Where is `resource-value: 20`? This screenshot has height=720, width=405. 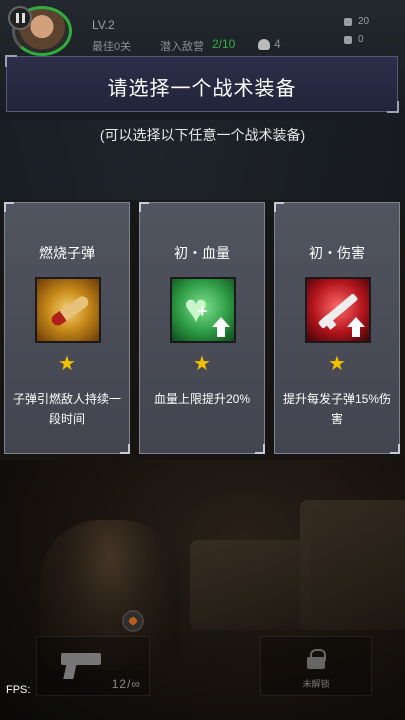 resource-value: 20 is located at coordinates (364, 21).